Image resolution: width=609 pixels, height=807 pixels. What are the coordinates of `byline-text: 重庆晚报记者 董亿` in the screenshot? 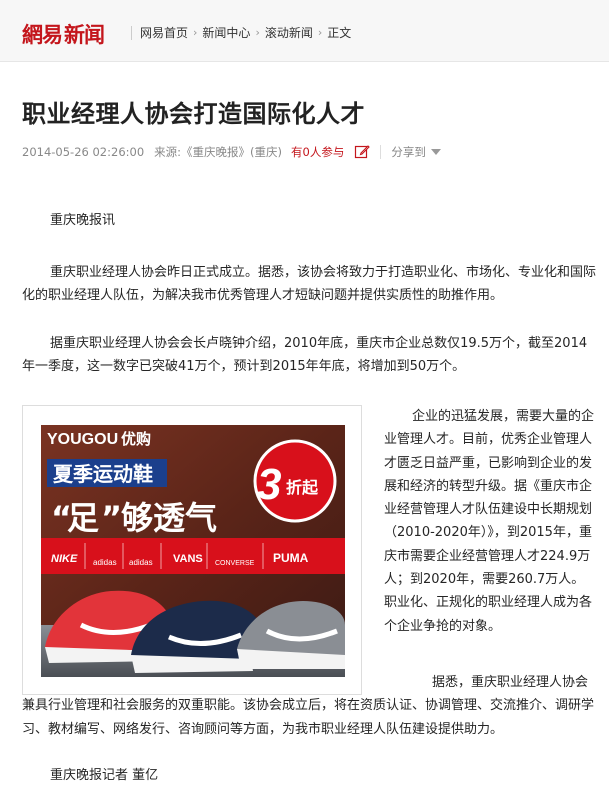 It's located at (104, 775).